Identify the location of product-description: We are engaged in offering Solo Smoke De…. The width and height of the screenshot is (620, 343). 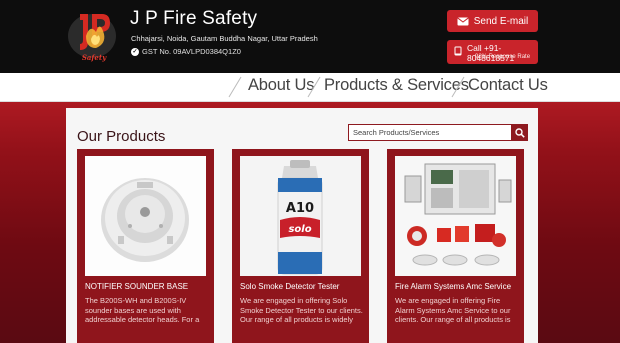
(301, 310).